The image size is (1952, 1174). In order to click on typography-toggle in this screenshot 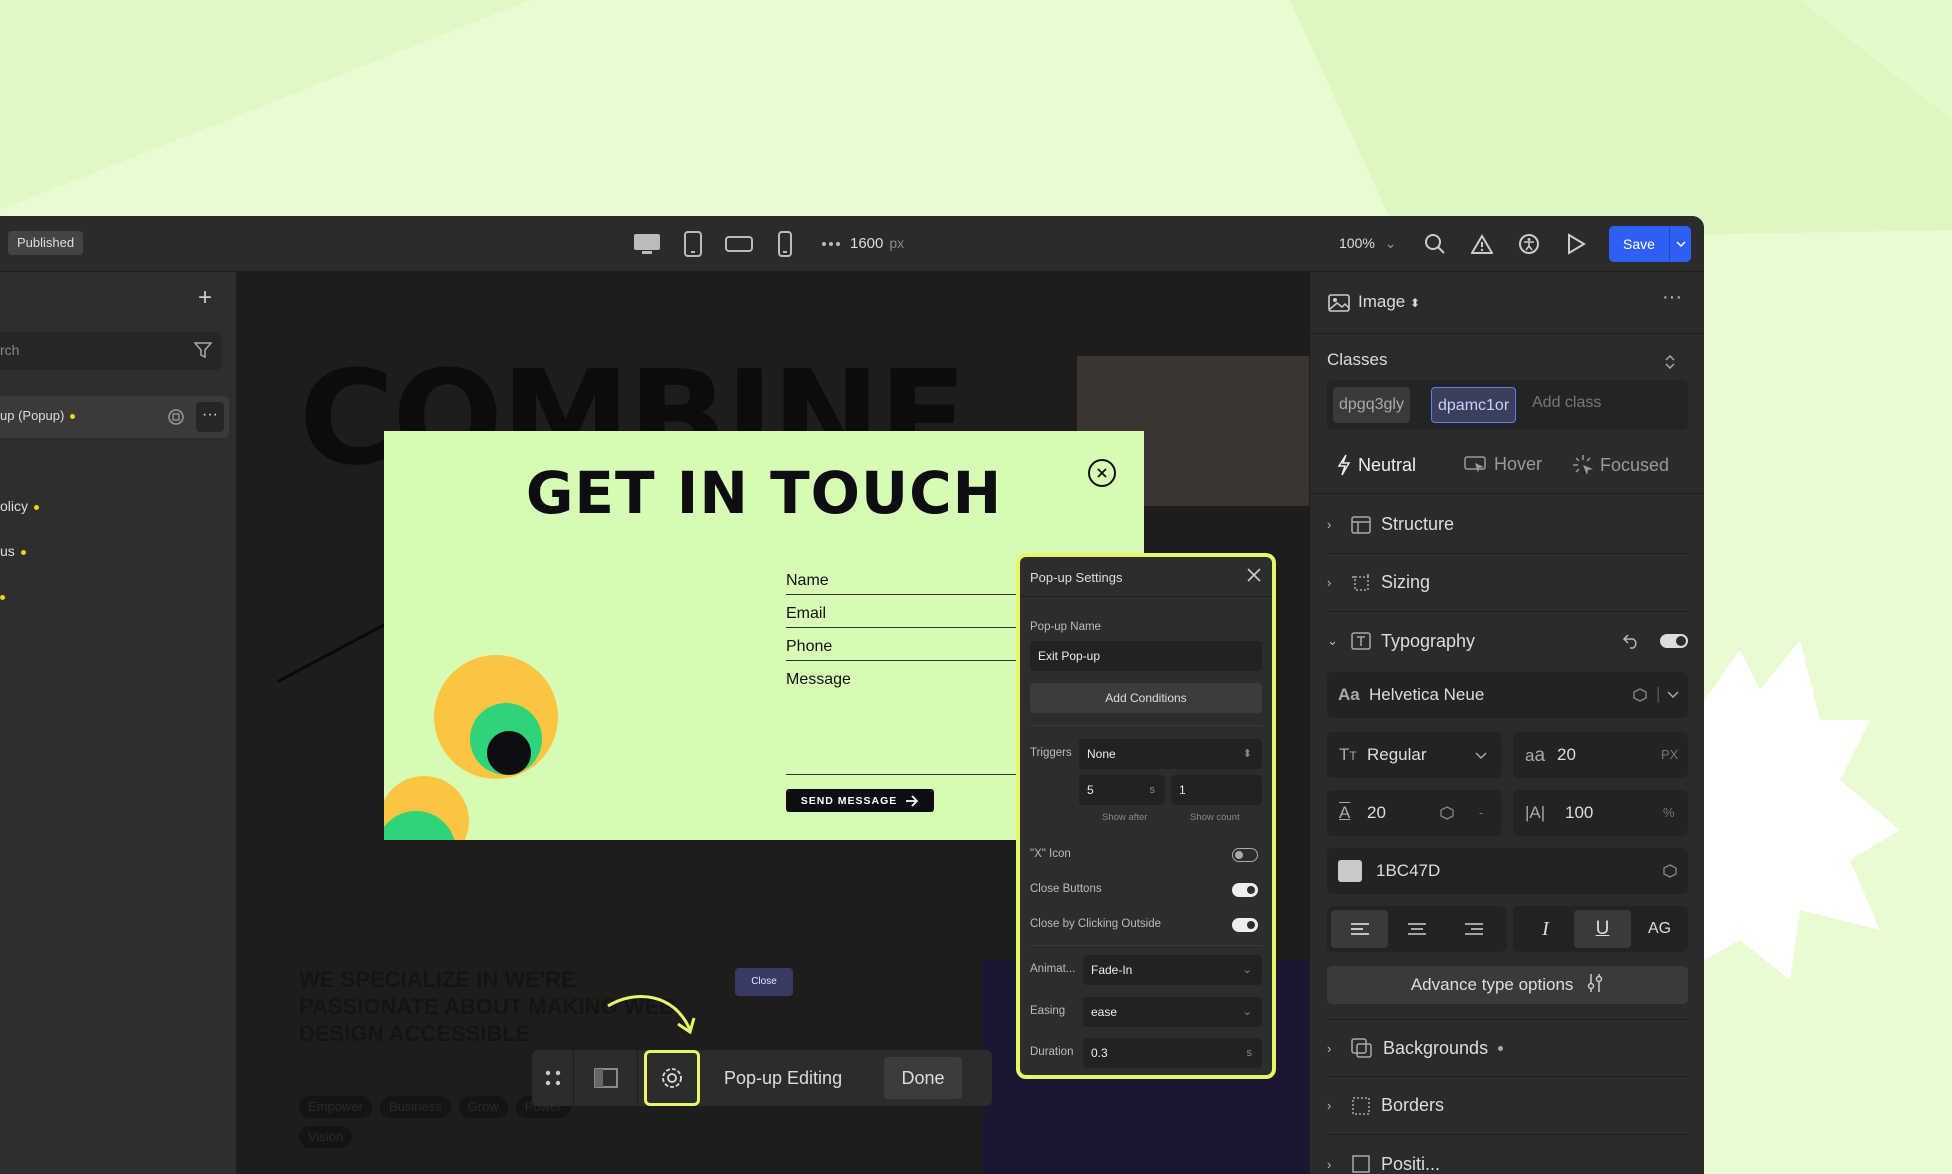, I will do `click(1674, 641)`.